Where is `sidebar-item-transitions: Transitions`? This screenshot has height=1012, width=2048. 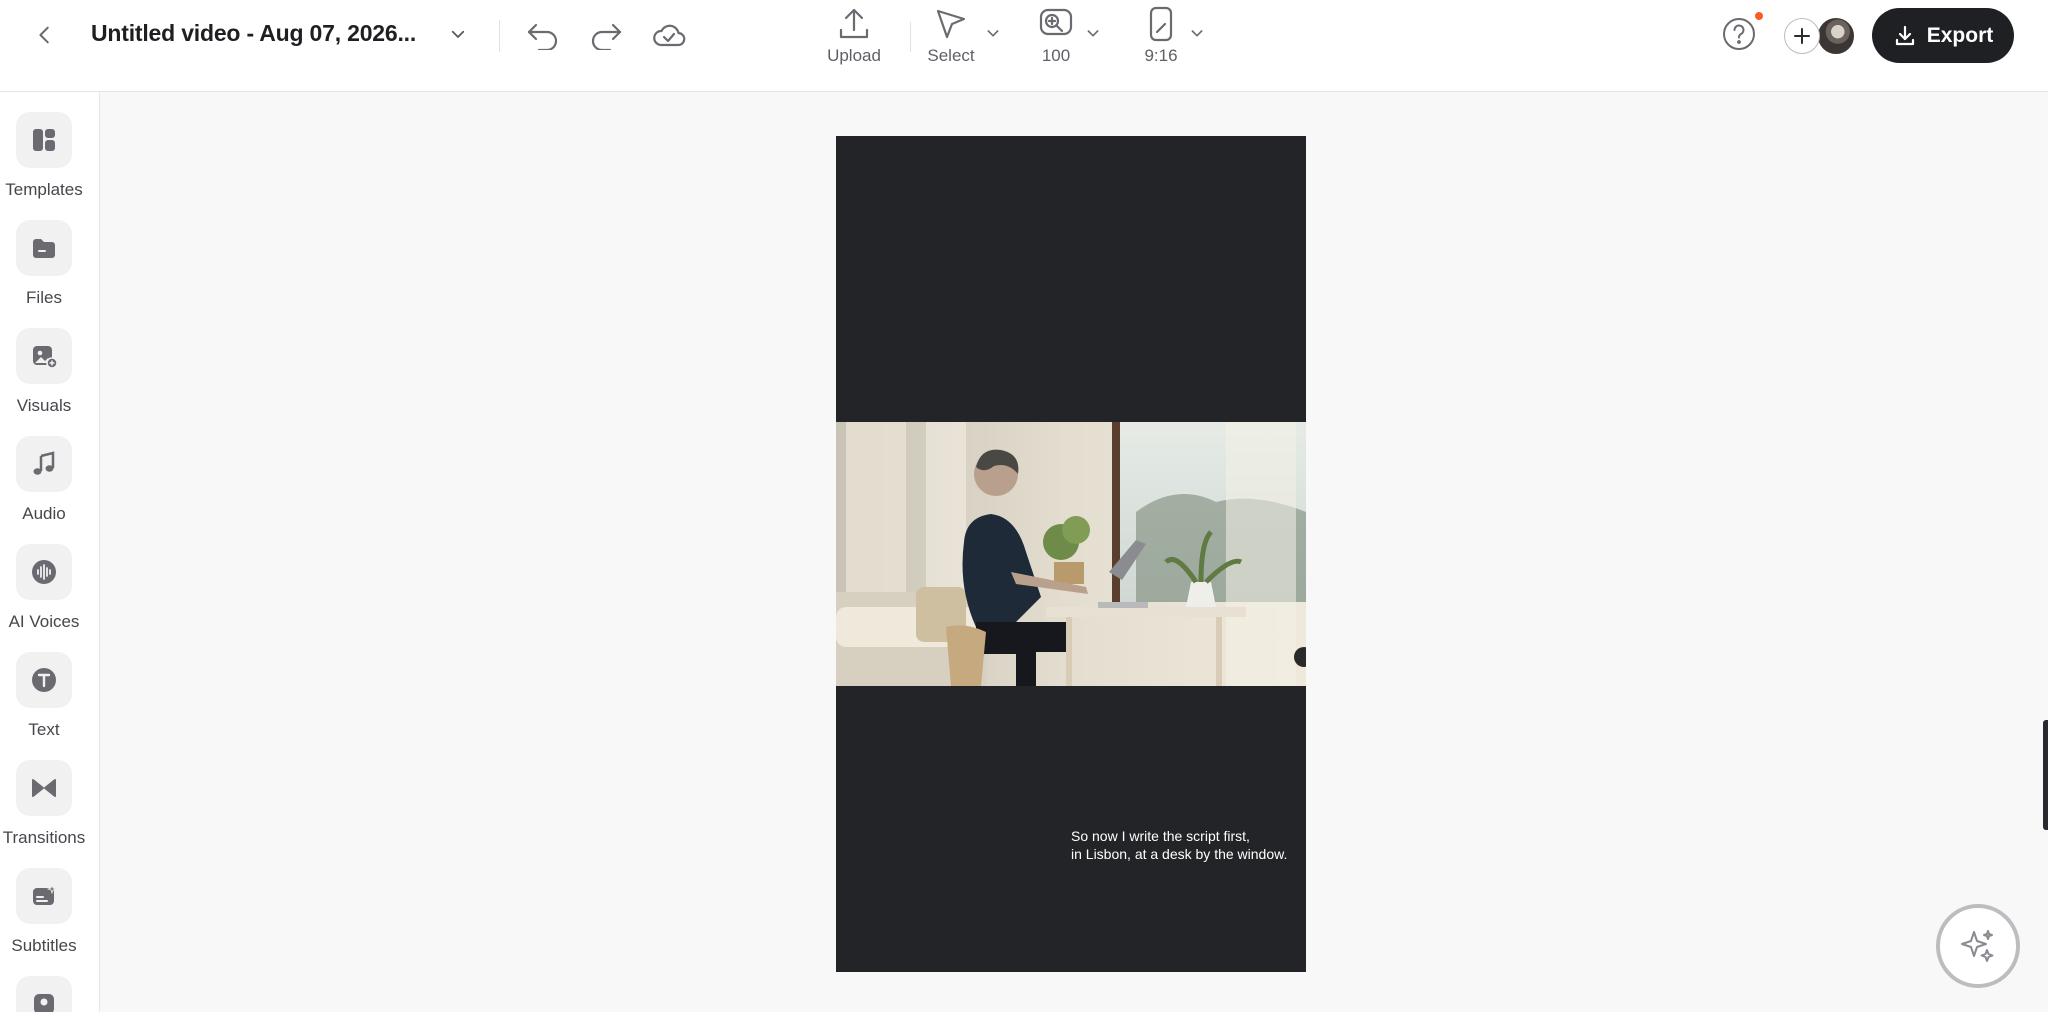
sidebar-item-transitions: Transitions is located at coordinates (44, 804).